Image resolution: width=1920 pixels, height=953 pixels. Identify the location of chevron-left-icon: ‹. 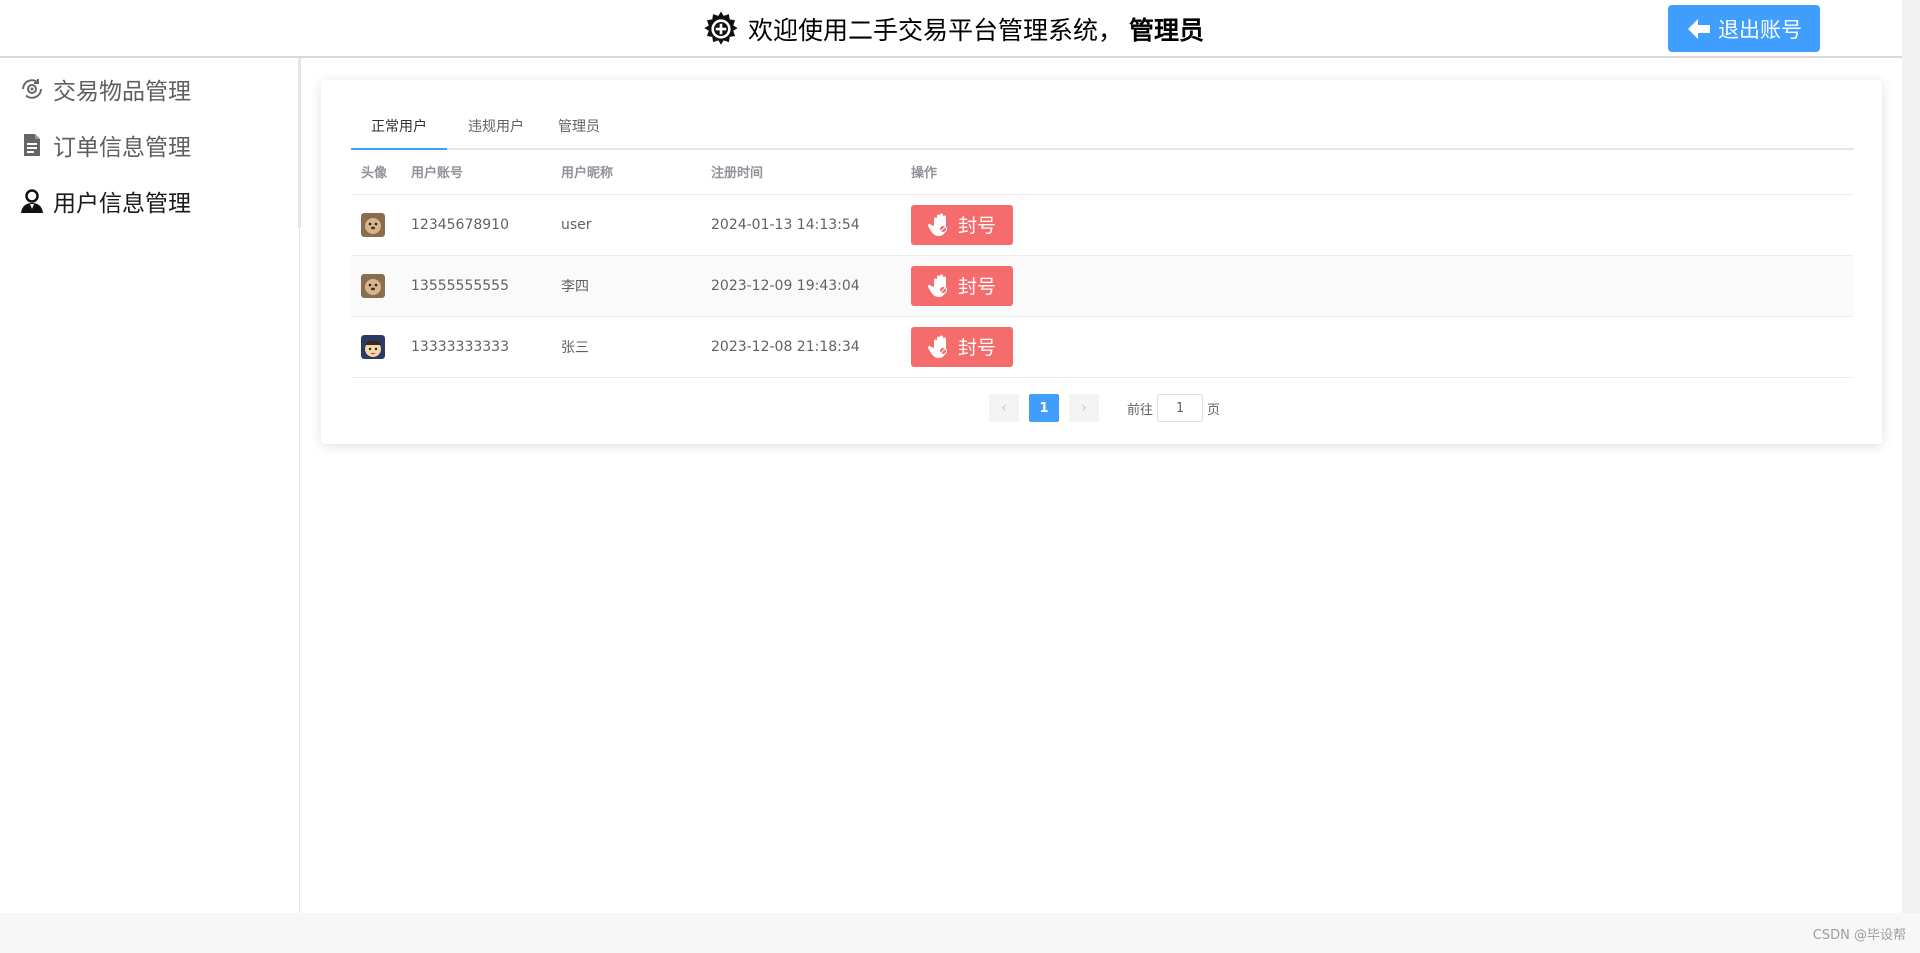
(1004, 408).